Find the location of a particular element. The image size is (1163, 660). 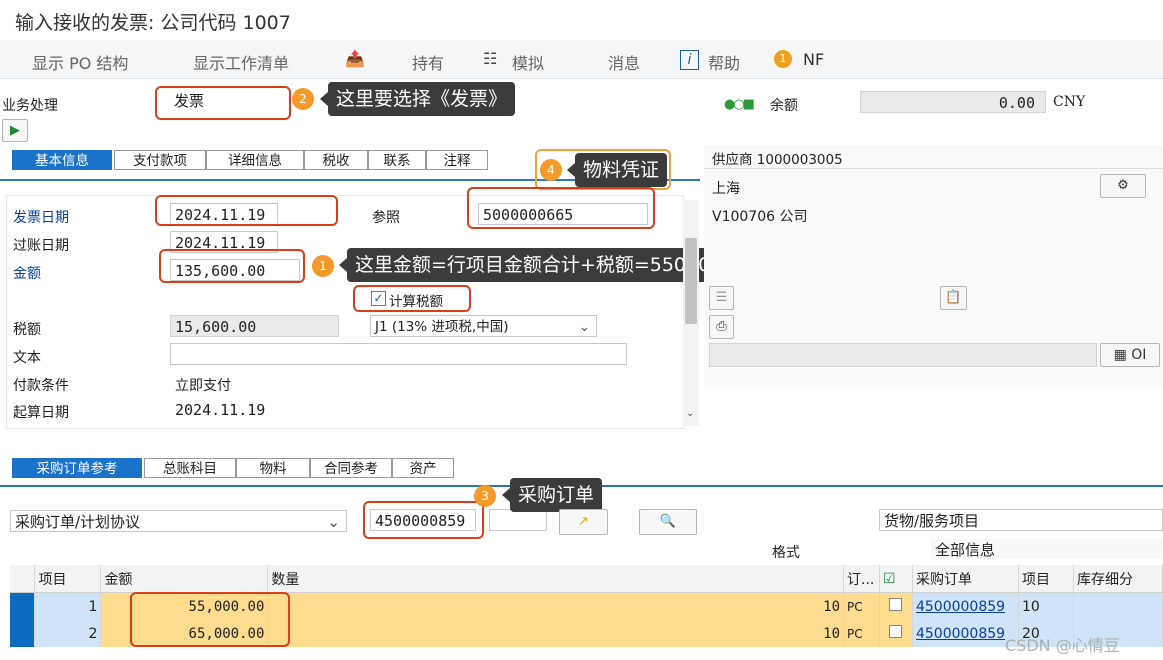

tab-material: 物料 is located at coordinates (273, 468).